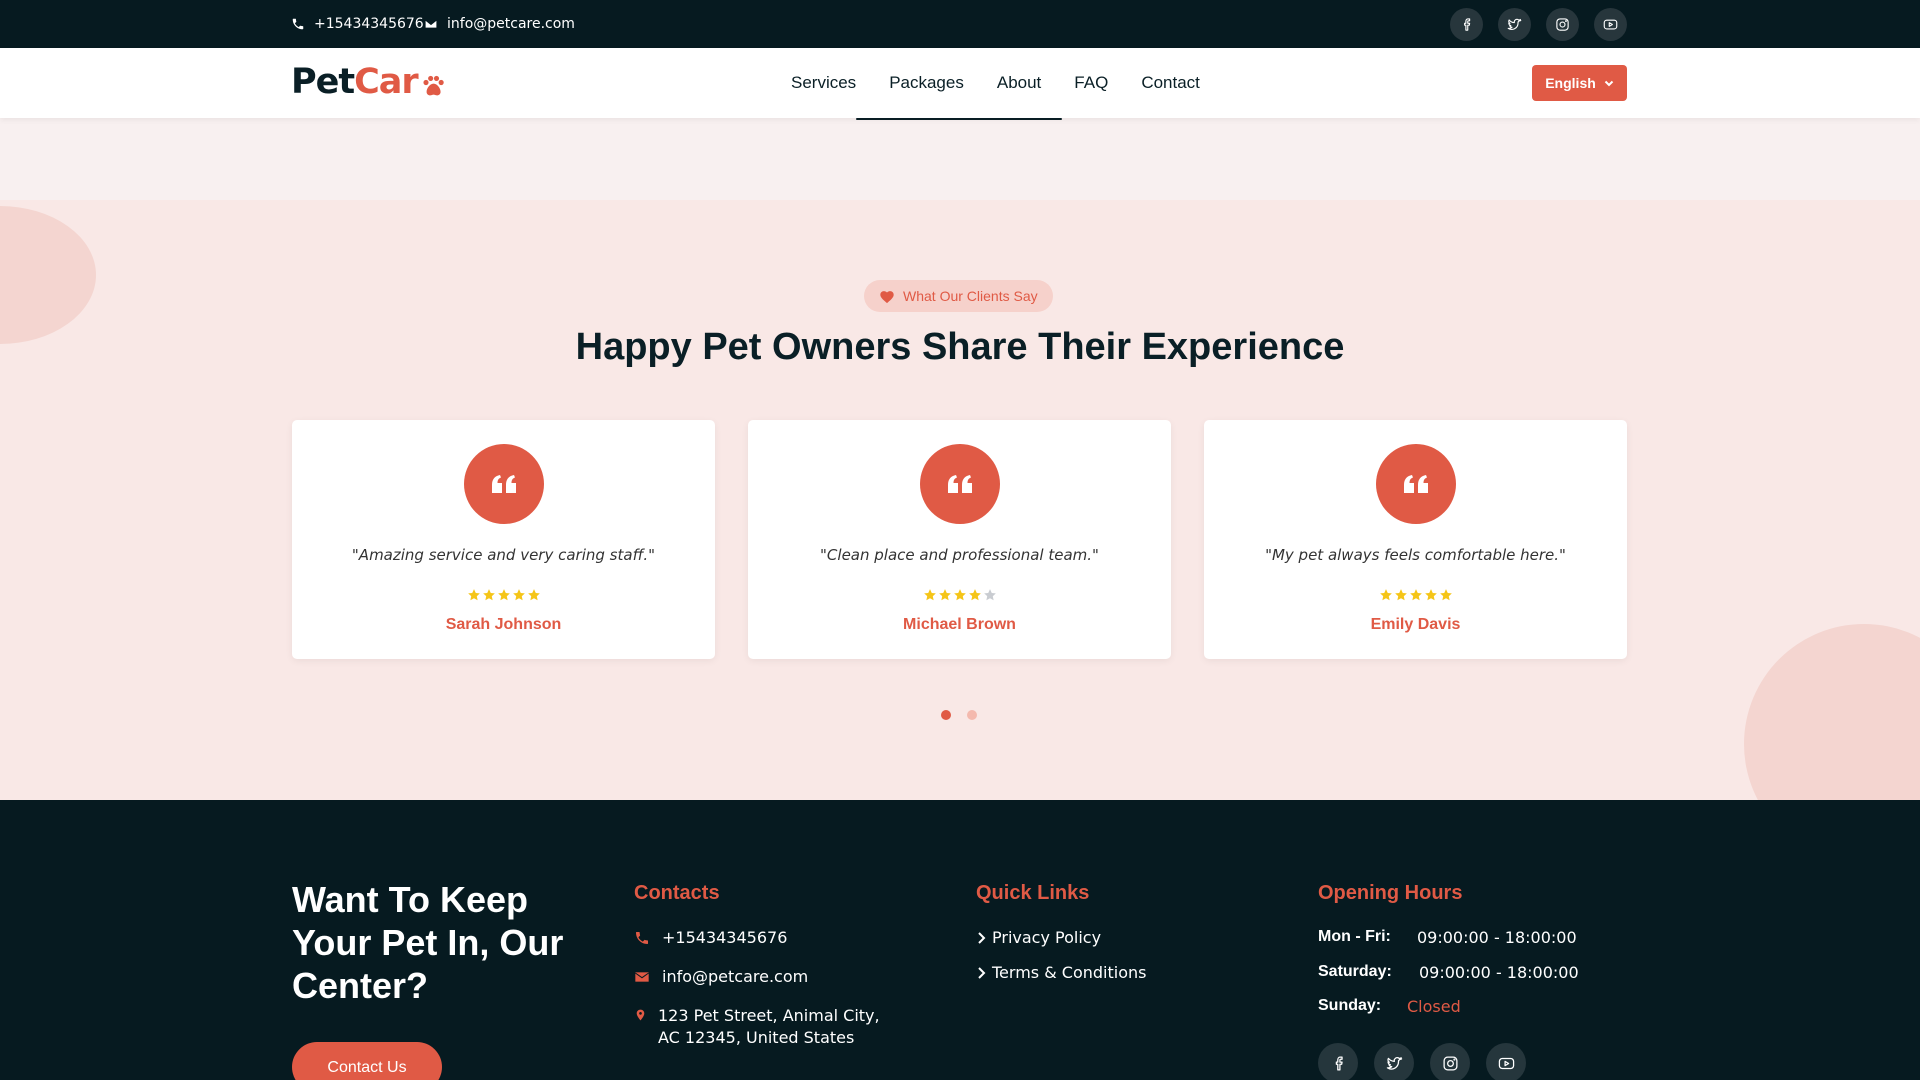 Image resolution: width=1920 pixels, height=1080 pixels. What do you see at coordinates (959, 715) in the screenshot?
I see `carousel-pagination` at bounding box center [959, 715].